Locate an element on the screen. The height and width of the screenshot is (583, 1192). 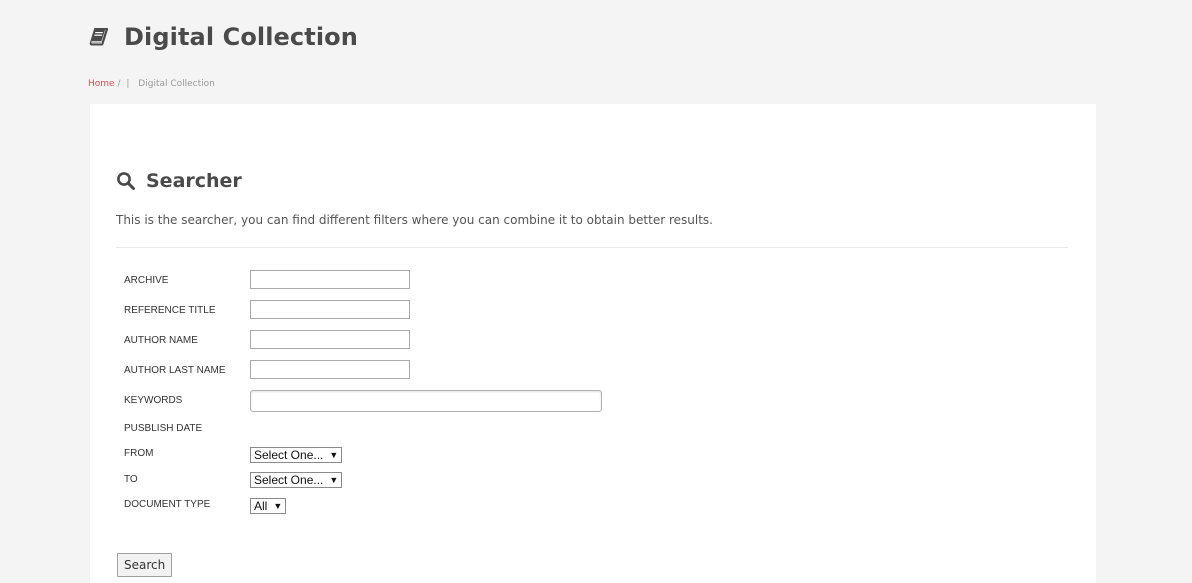
from-label: FROM is located at coordinates (139, 453).